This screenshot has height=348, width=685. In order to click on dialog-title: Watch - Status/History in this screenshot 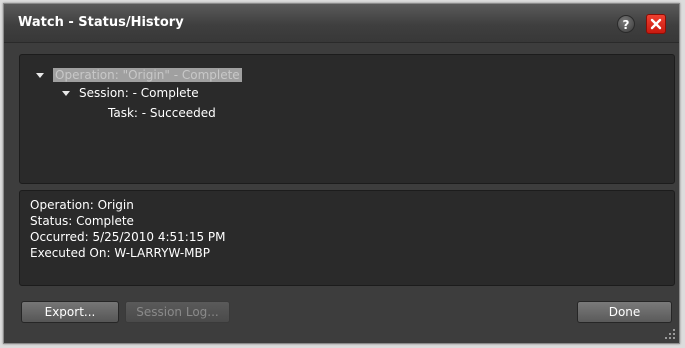, I will do `click(101, 22)`.